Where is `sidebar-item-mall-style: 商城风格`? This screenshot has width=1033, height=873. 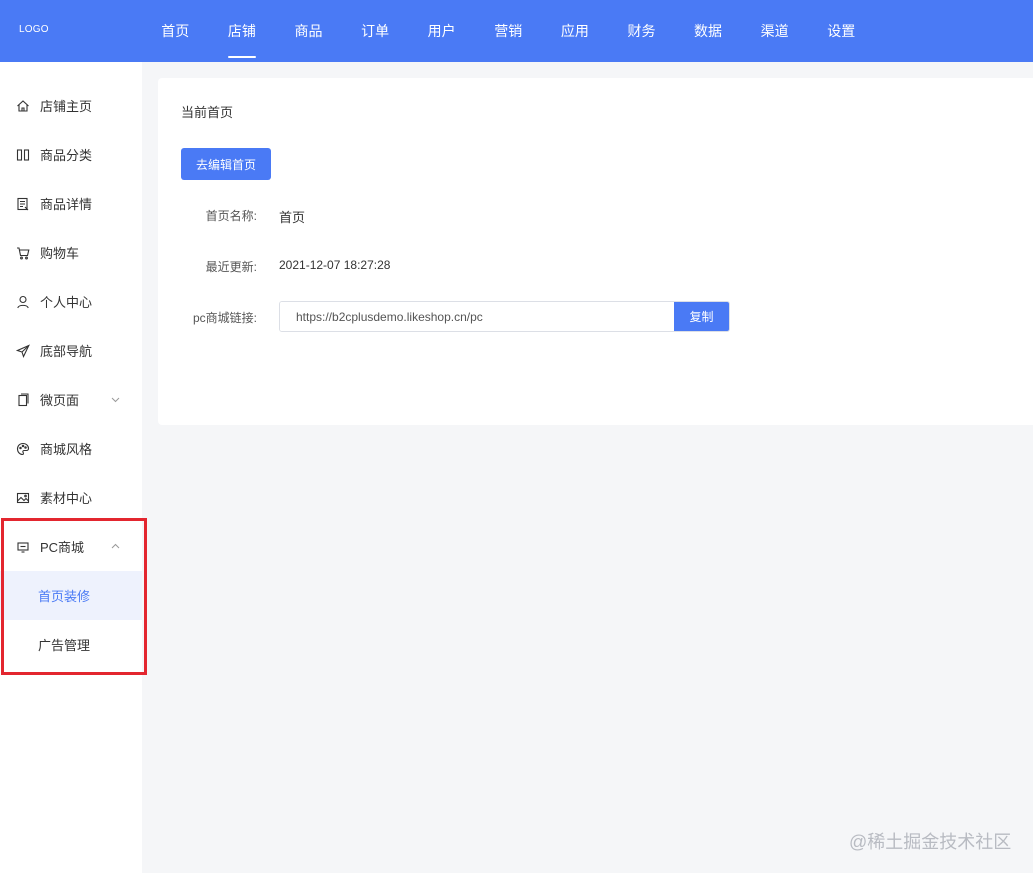
sidebar-item-mall-style: 商城风格 is located at coordinates (71, 448).